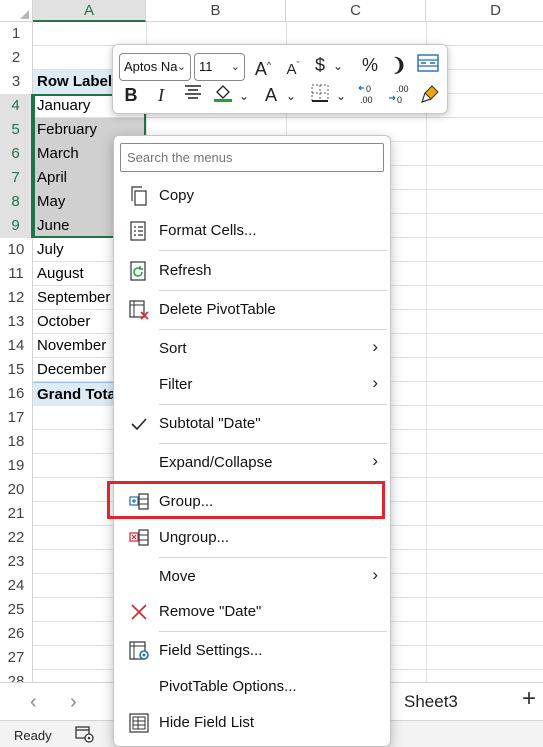  What do you see at coordinates (431, 702) in the screenshot?
I see `sheet-tab: Sheet3` at bounding box center [431, 702].